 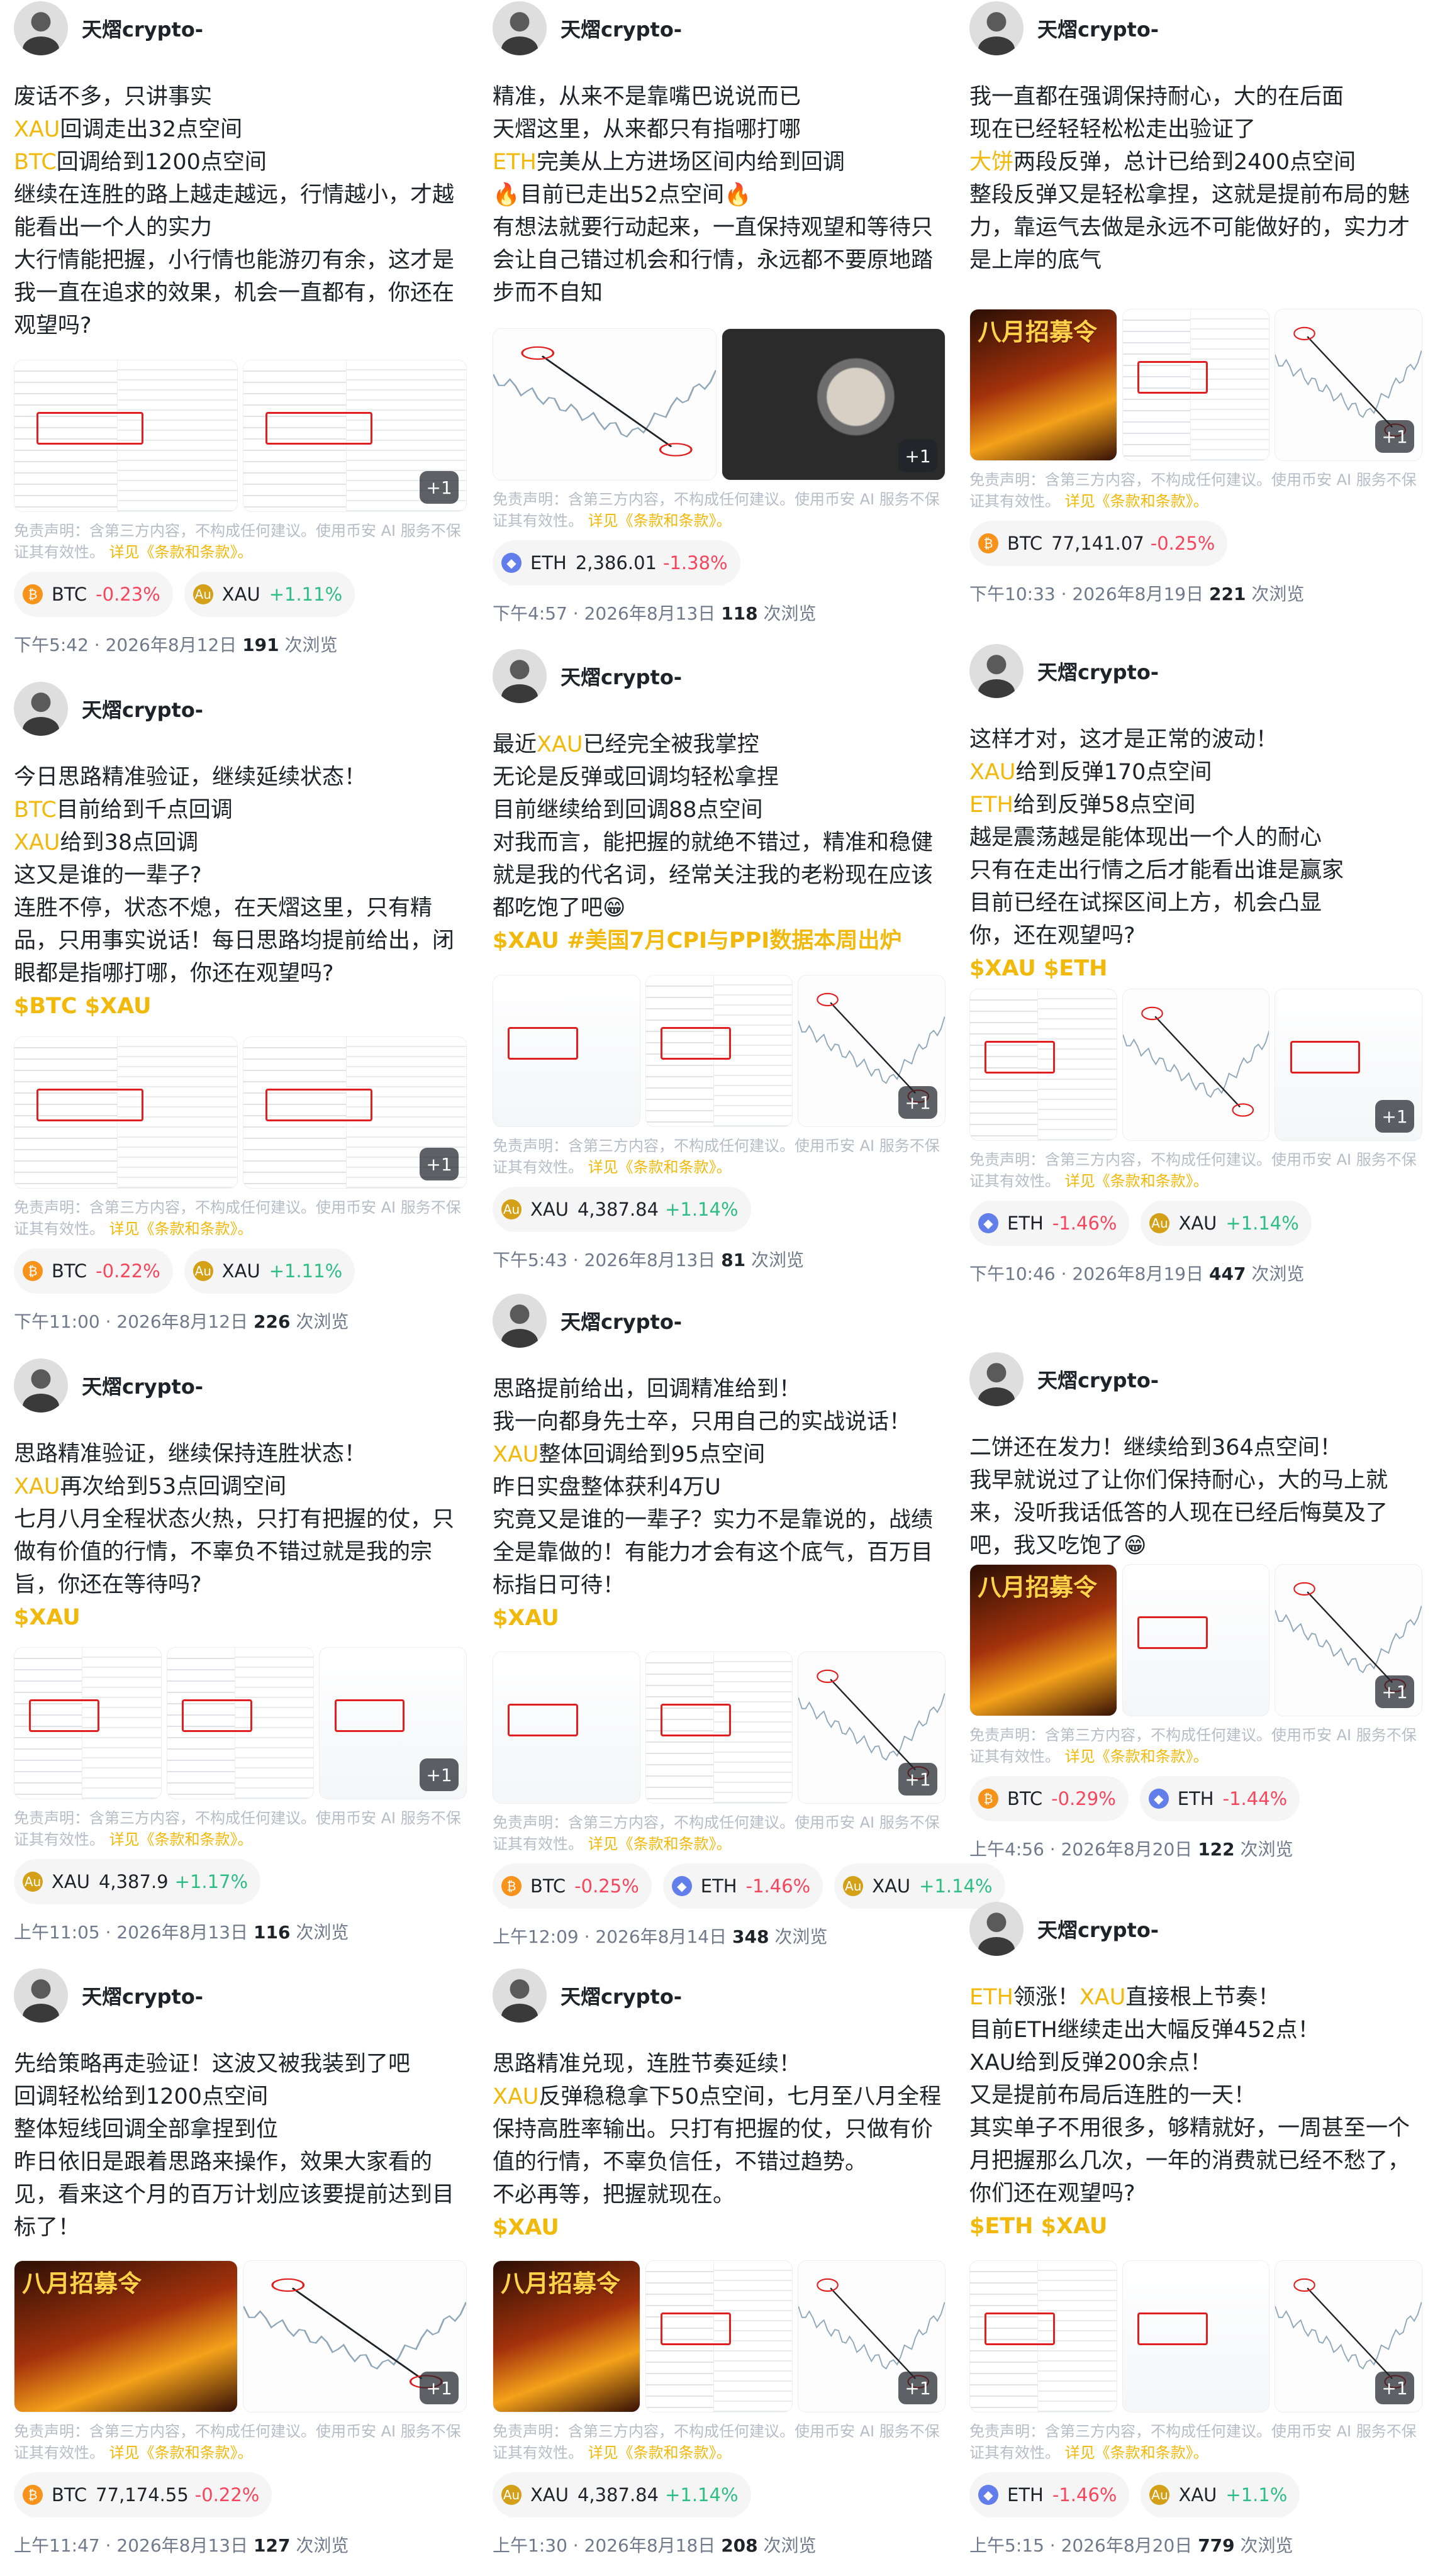 I want to click on coin-chip-xau: Au XAU +1.11%, so click(x=269, y=594).